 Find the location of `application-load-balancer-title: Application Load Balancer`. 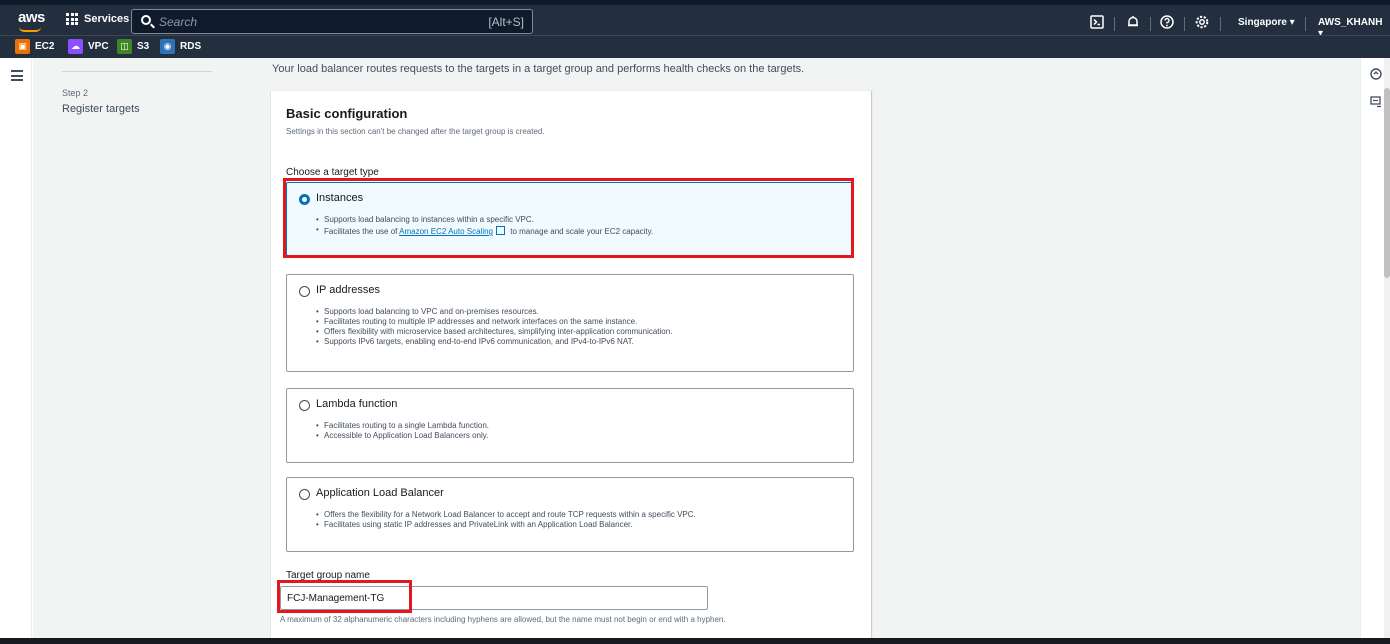

application-load-balancer-title: Application Load Balancer is located at coordinates (380, 493).